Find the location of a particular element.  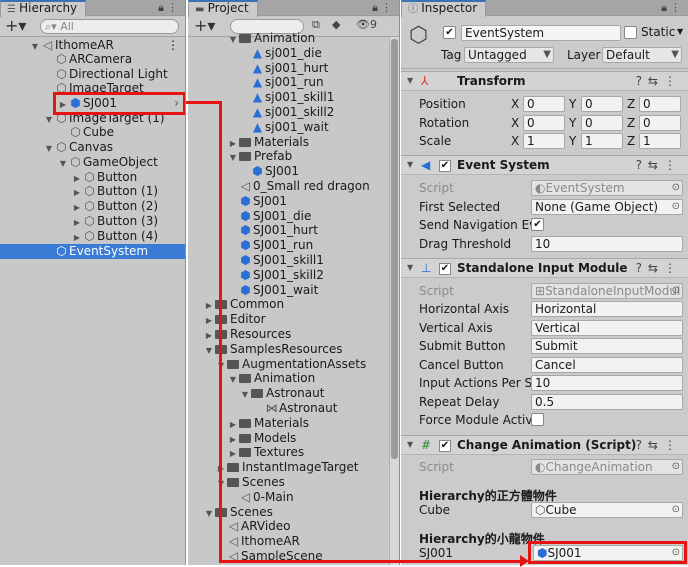

project-tab: ▬ Project is located at coordinates (223, 8).